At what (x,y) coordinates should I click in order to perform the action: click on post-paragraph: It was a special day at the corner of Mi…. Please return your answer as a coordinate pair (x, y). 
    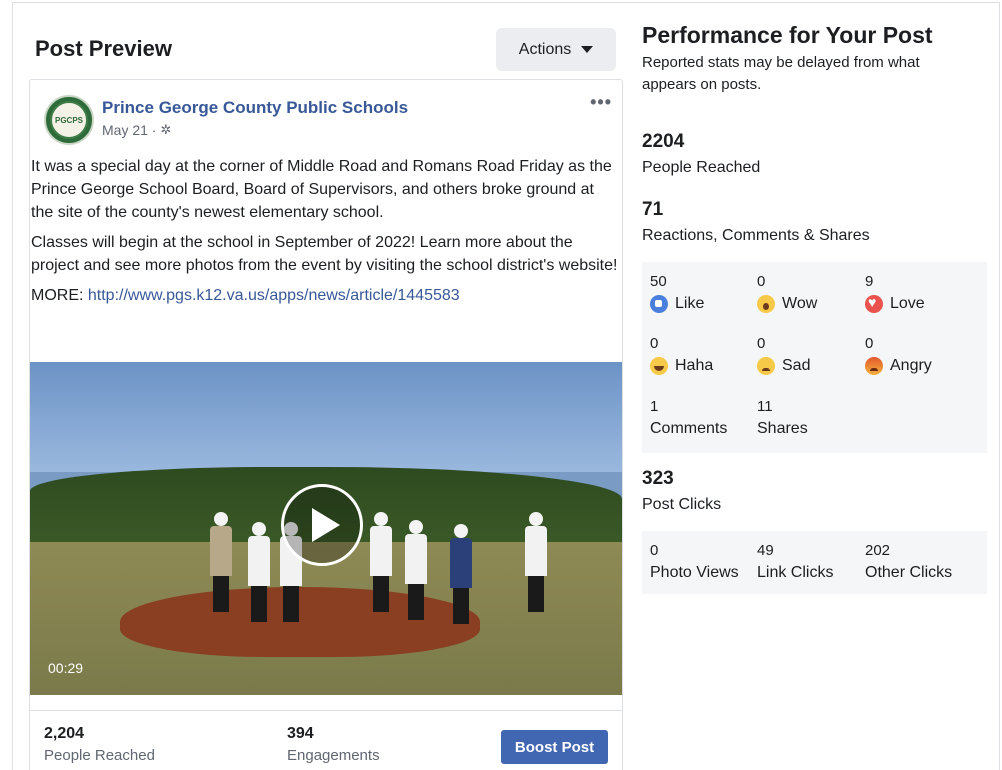
    Looking at the image, I should click on (321, 189).